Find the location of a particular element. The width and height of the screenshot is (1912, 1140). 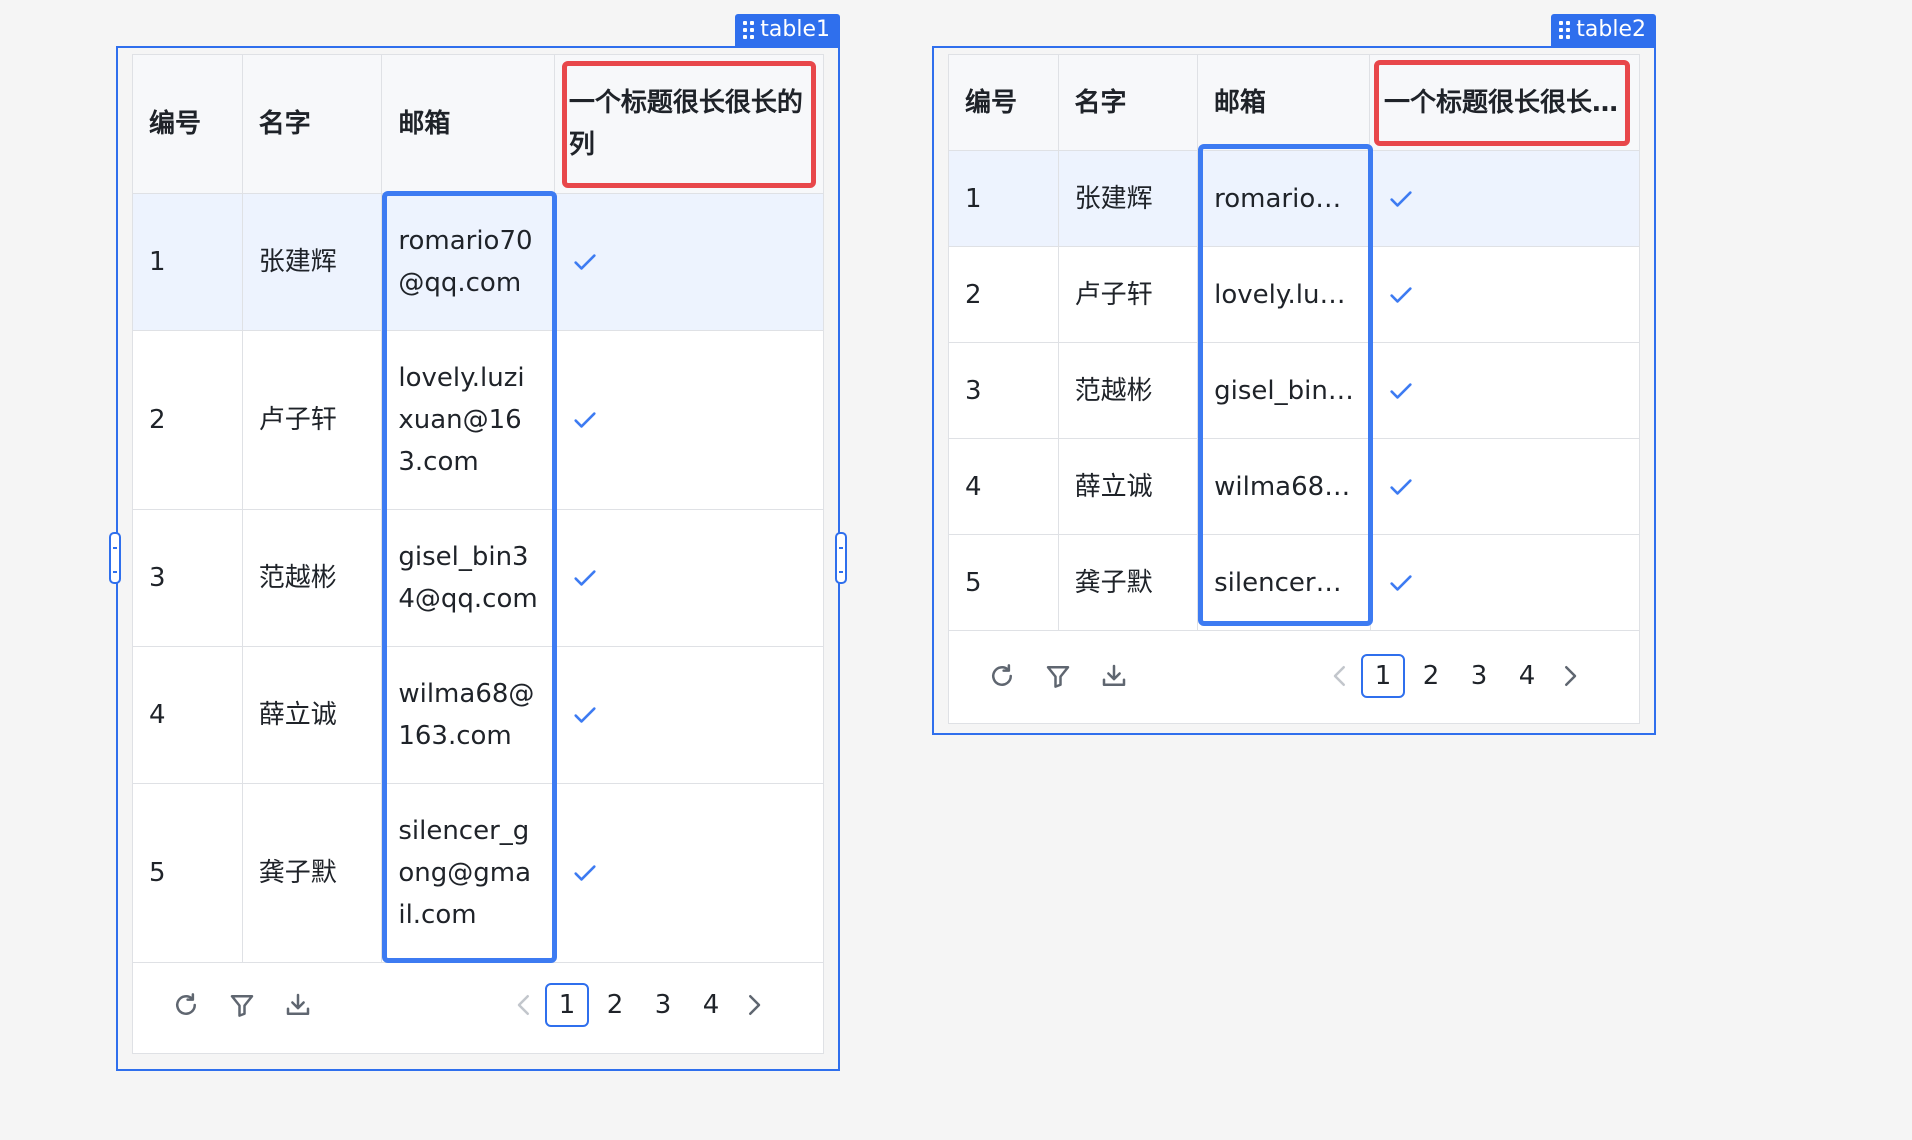

table1-tag-label: table1 is located at coordinates (795, 29).